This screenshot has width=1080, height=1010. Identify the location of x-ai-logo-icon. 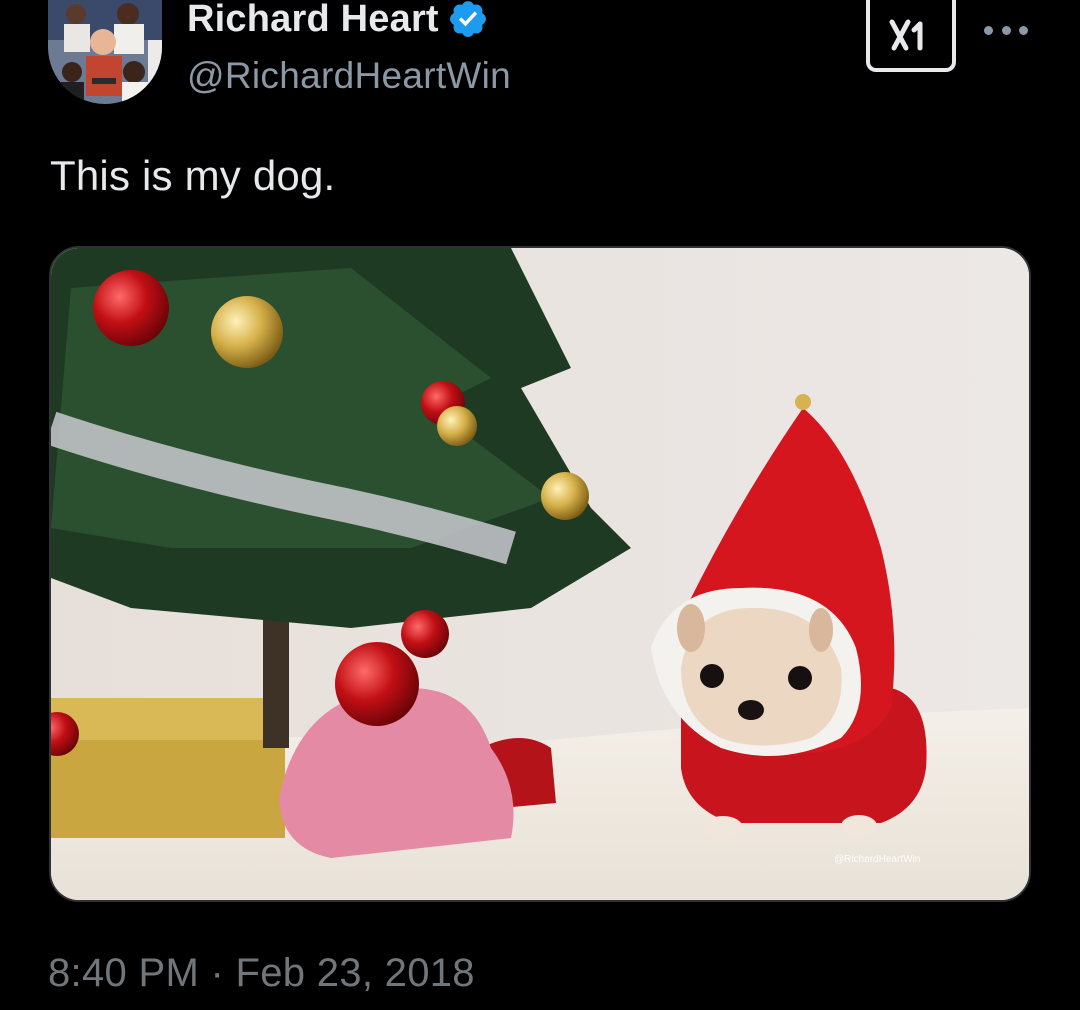
(911, 36).